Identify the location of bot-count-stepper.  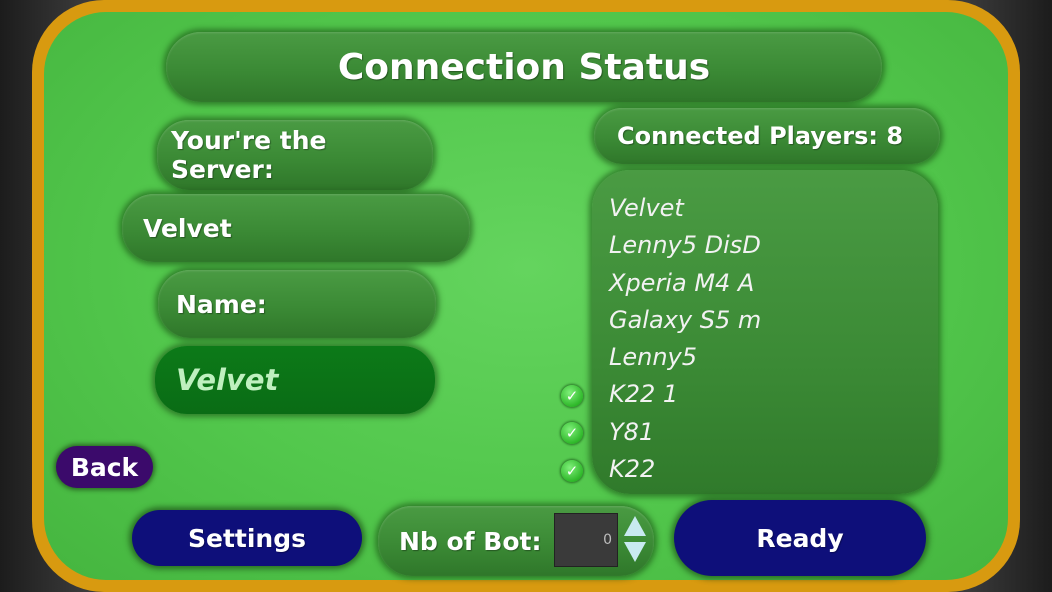
(635, 540).